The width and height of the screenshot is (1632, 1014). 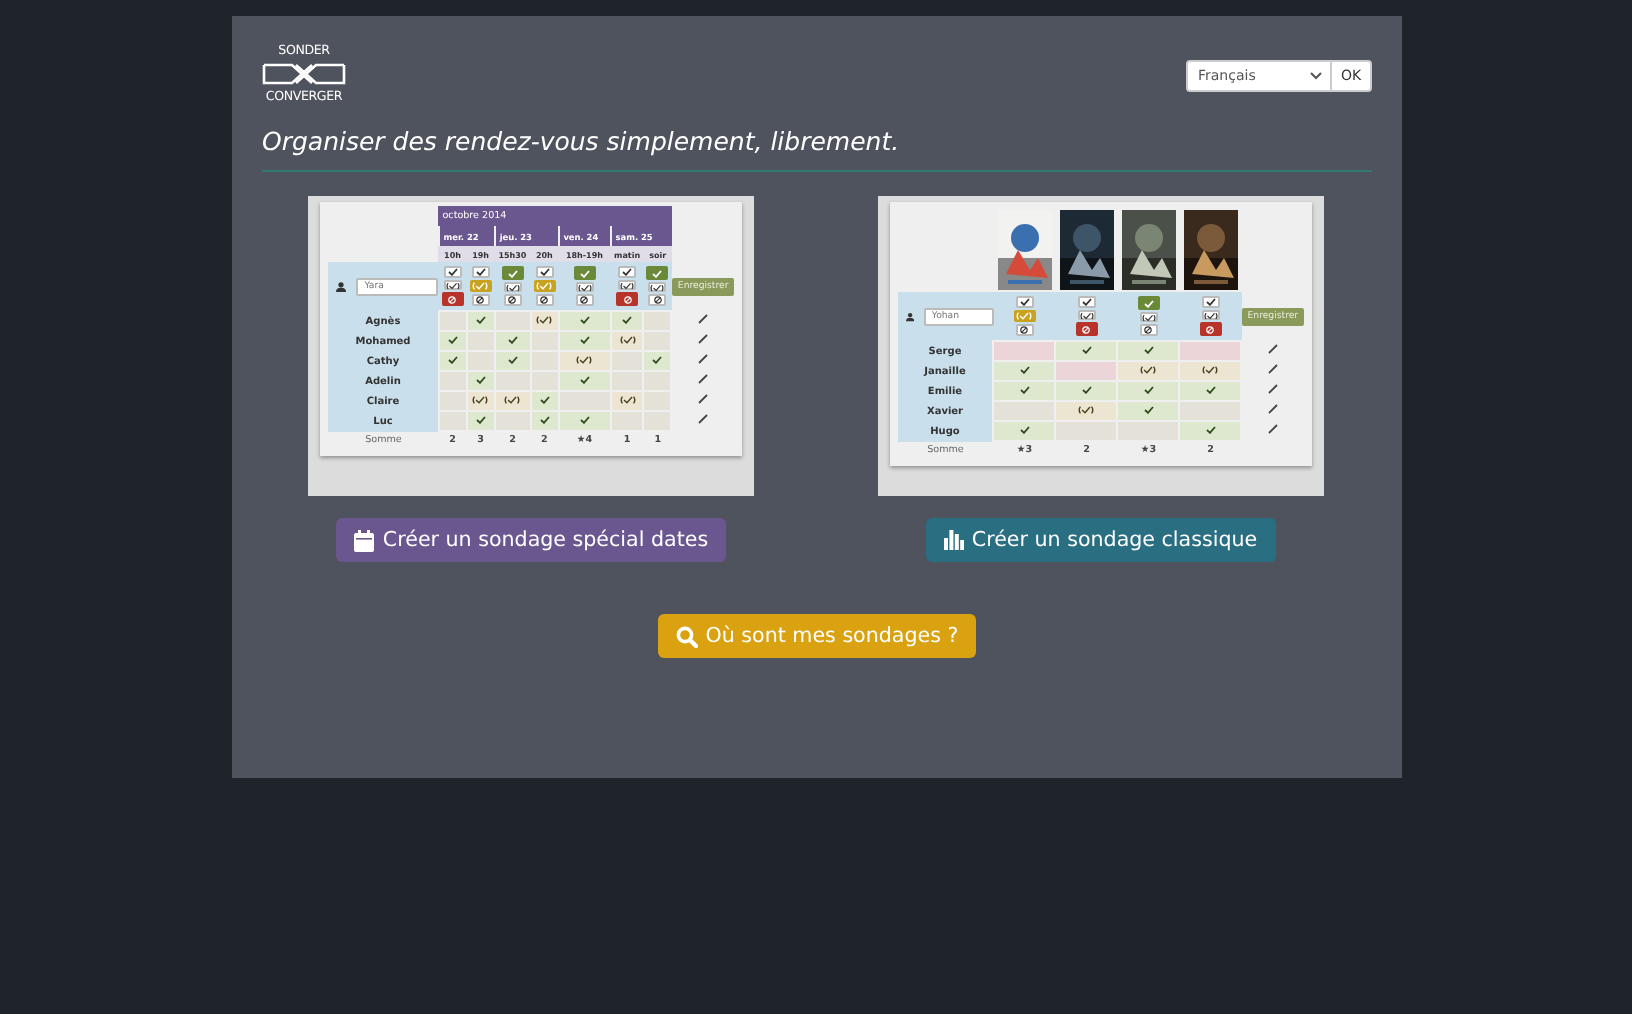 What do you see at coordinates (1316, 76) in the screenshot?
I see `caret-icon` at bounding box center [1316, 76].